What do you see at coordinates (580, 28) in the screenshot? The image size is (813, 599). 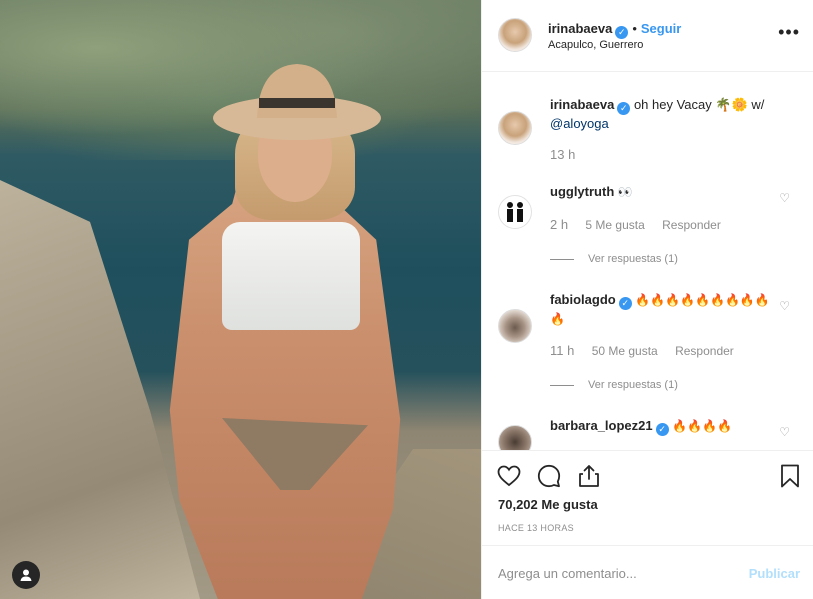 I see `author-username: irinabaeva` at bounding box center [580, 28].